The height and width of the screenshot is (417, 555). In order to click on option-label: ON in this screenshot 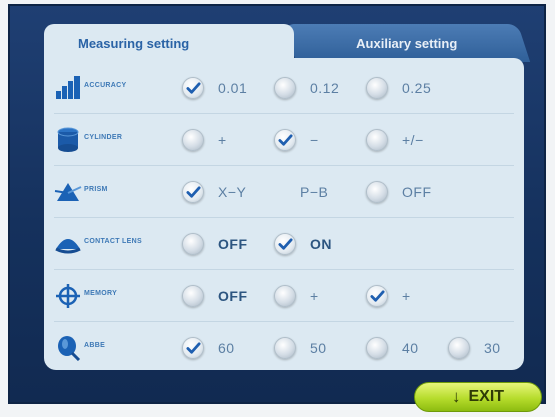, I will do `click(321, 244)`.